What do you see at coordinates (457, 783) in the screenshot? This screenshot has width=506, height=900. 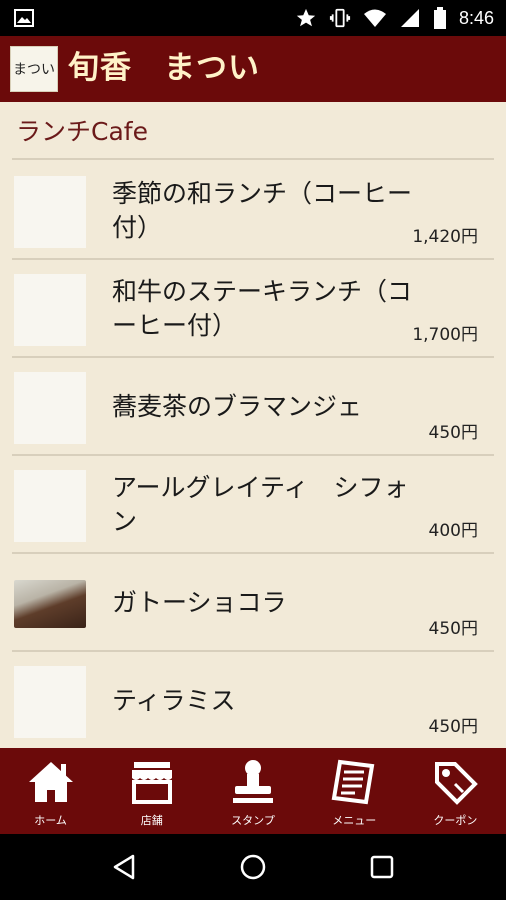 I see `coupon-icon` at bounding box center [457, 783].